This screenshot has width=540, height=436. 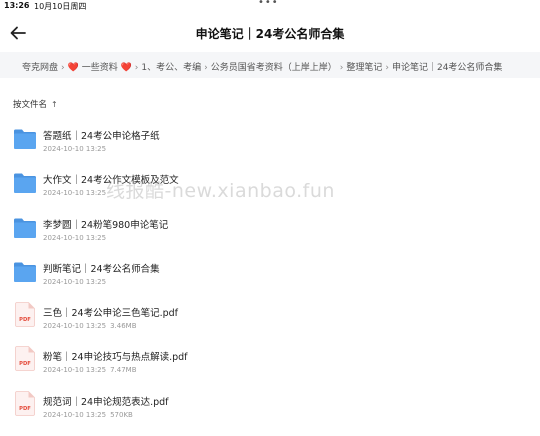 I want to click on file-name: 判断笔记｜24考公名师合集, so click(x=101, y=269).